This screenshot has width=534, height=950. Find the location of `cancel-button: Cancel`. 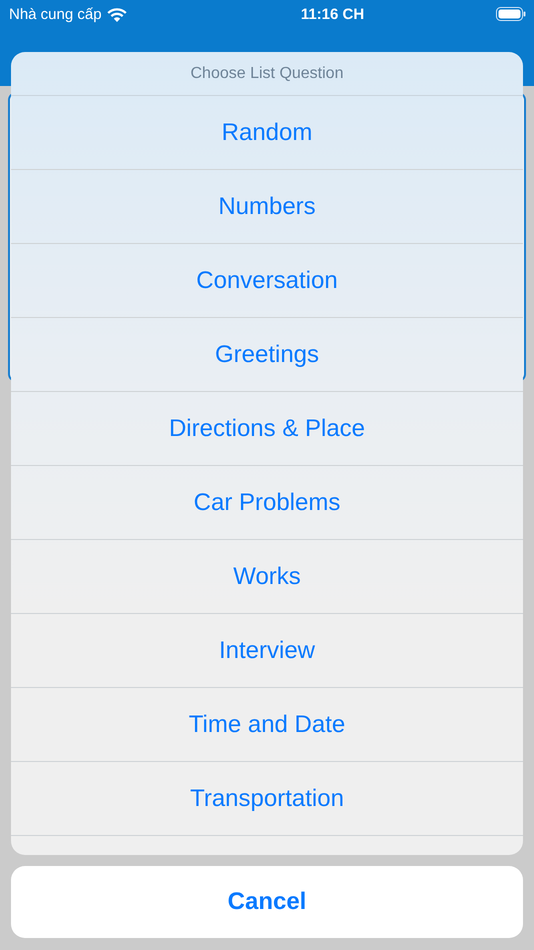

cancel-button: Cancel is located at coordinates (267, 902).